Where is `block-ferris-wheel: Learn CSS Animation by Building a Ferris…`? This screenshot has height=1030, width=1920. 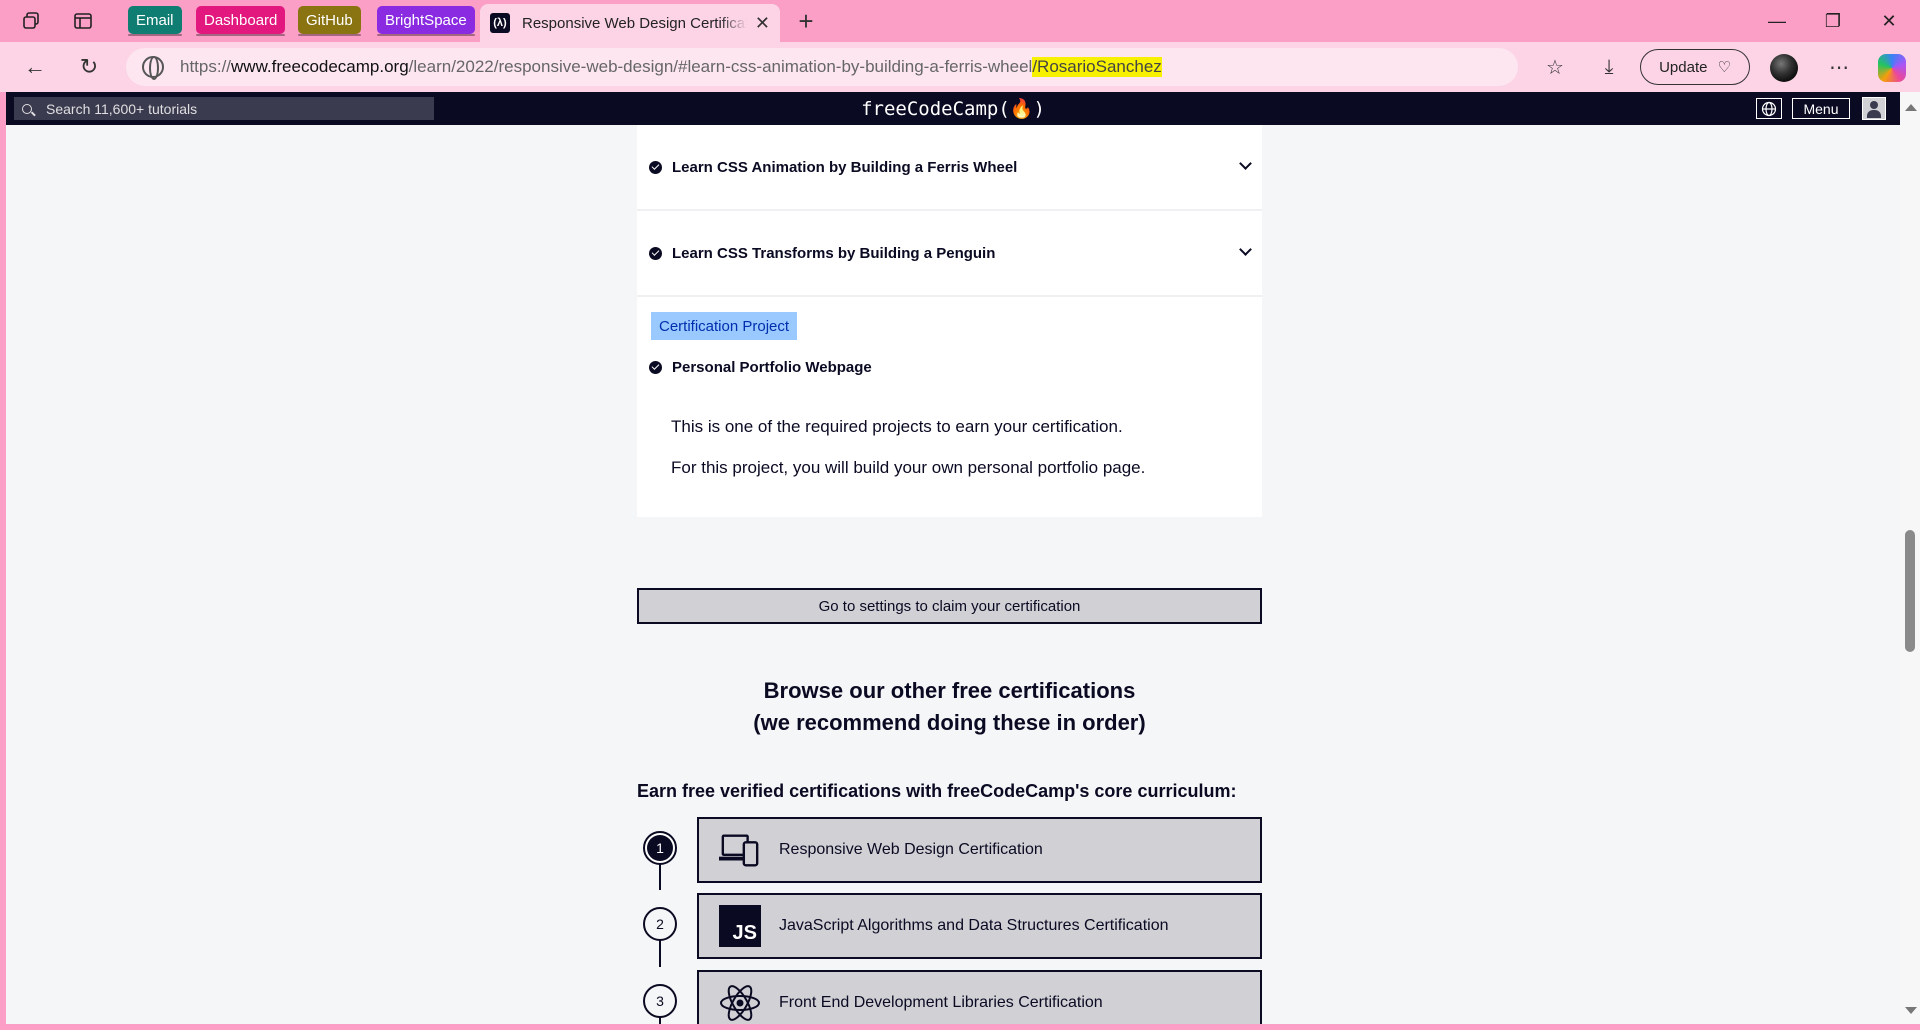
block-ferris-wheel: Learn CSS Animation by Building a Ferris… is located at coordinates (949, 167).